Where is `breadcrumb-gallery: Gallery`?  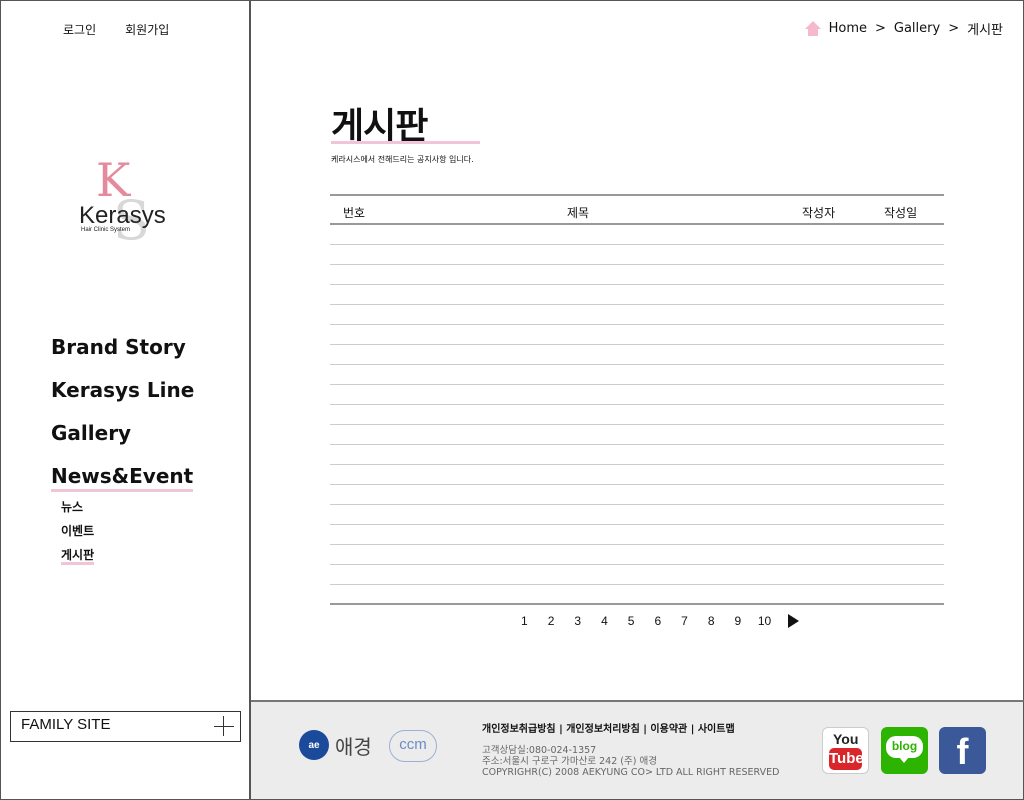
breadcrumb-gallery: Gallery is located at coordinates (917, 28).